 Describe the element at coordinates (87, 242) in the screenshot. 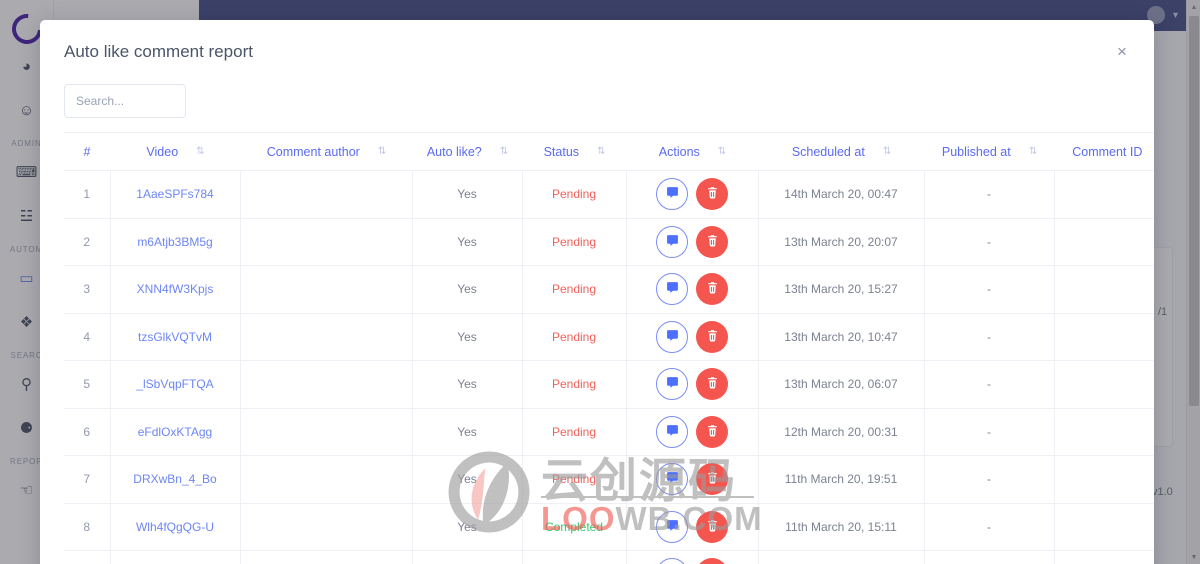

I see `cell-index: 2` at that location.